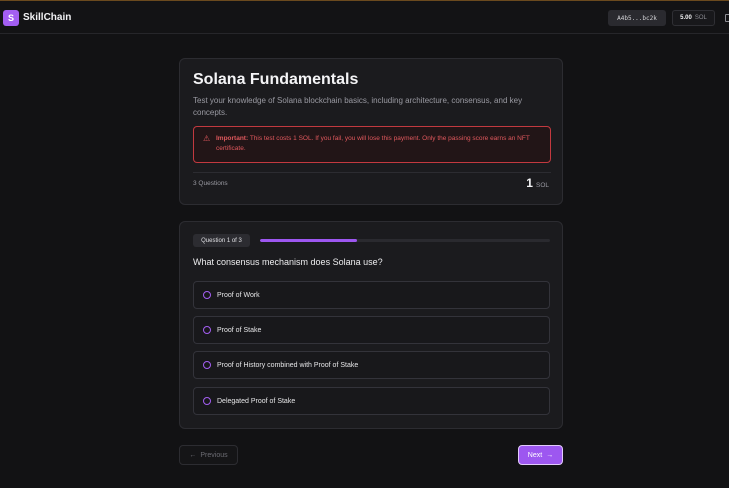 This screenshot has width=729, height=488. Describe the element at coordinates (221, 240) in the screenshot. I see `question-progress-badge: Question 1 of 3` at that location.